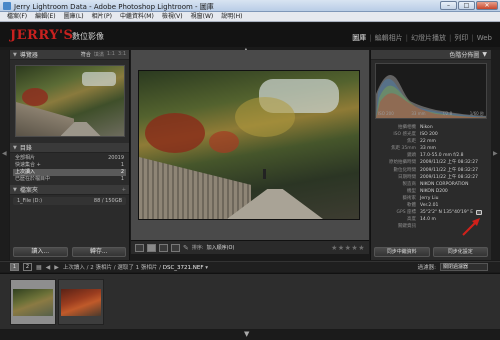 This screenshot has height=340, width=500. Describe the element at coordinates (69, 165) in the screenshot. I see `catalog-item-quick-collection: 快速集合 + 1` at that location.